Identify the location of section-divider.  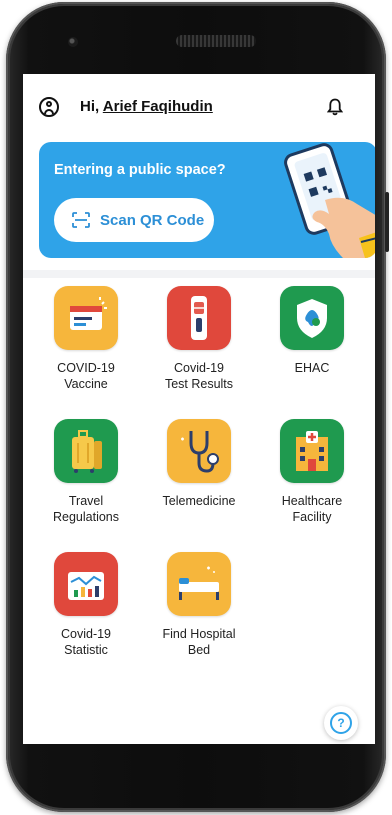
(199, 274).